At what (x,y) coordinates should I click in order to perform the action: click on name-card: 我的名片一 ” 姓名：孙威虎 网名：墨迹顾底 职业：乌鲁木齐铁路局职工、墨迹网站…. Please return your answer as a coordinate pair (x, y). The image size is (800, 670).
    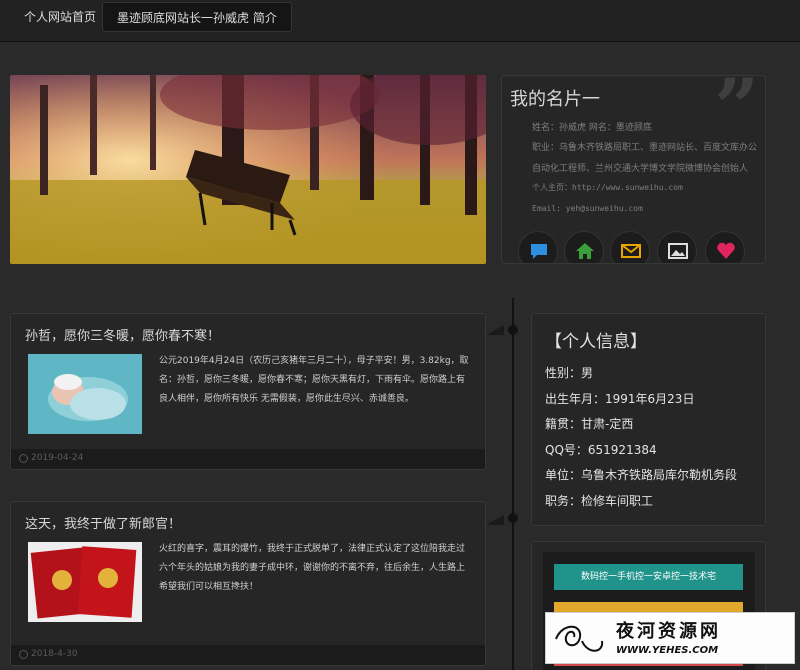
    Looking at the image, I should click on (633, 169).